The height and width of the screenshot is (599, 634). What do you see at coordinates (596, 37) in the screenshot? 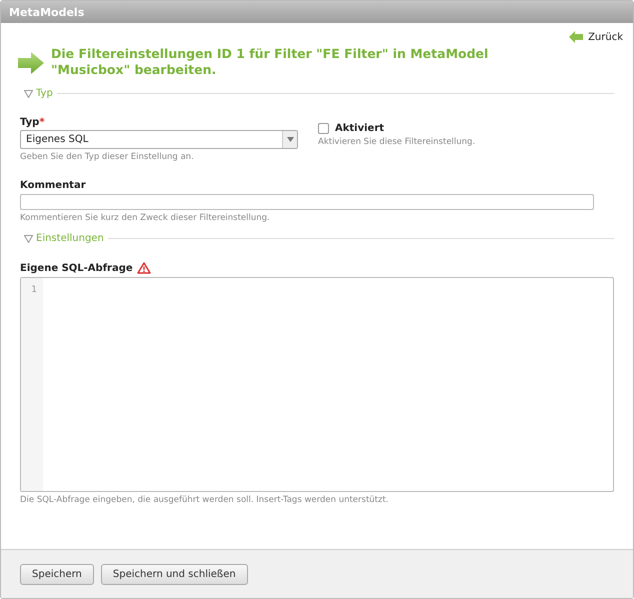
I see `back-link: Zurück` at bounding box center [596, 37].